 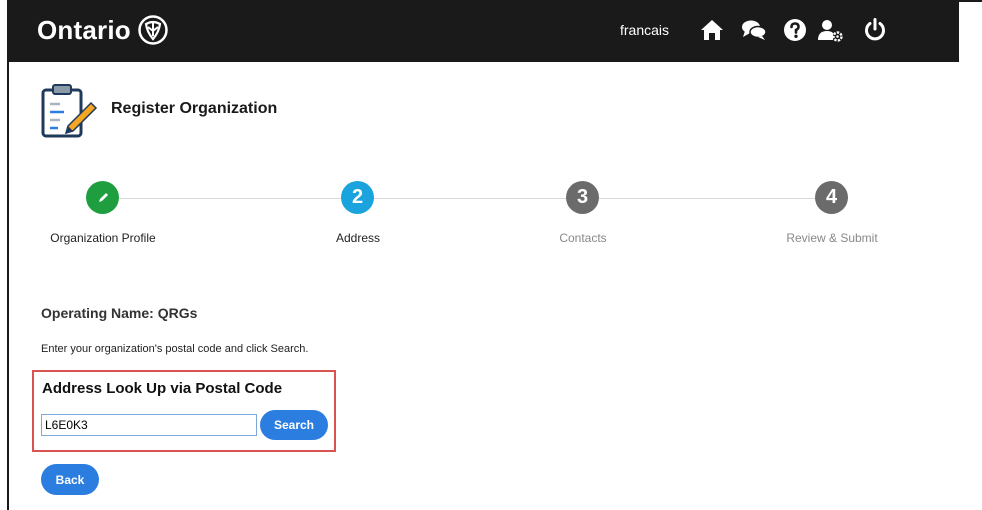 I want to click on step-2-circle: 2, so click(x=357, y=197).